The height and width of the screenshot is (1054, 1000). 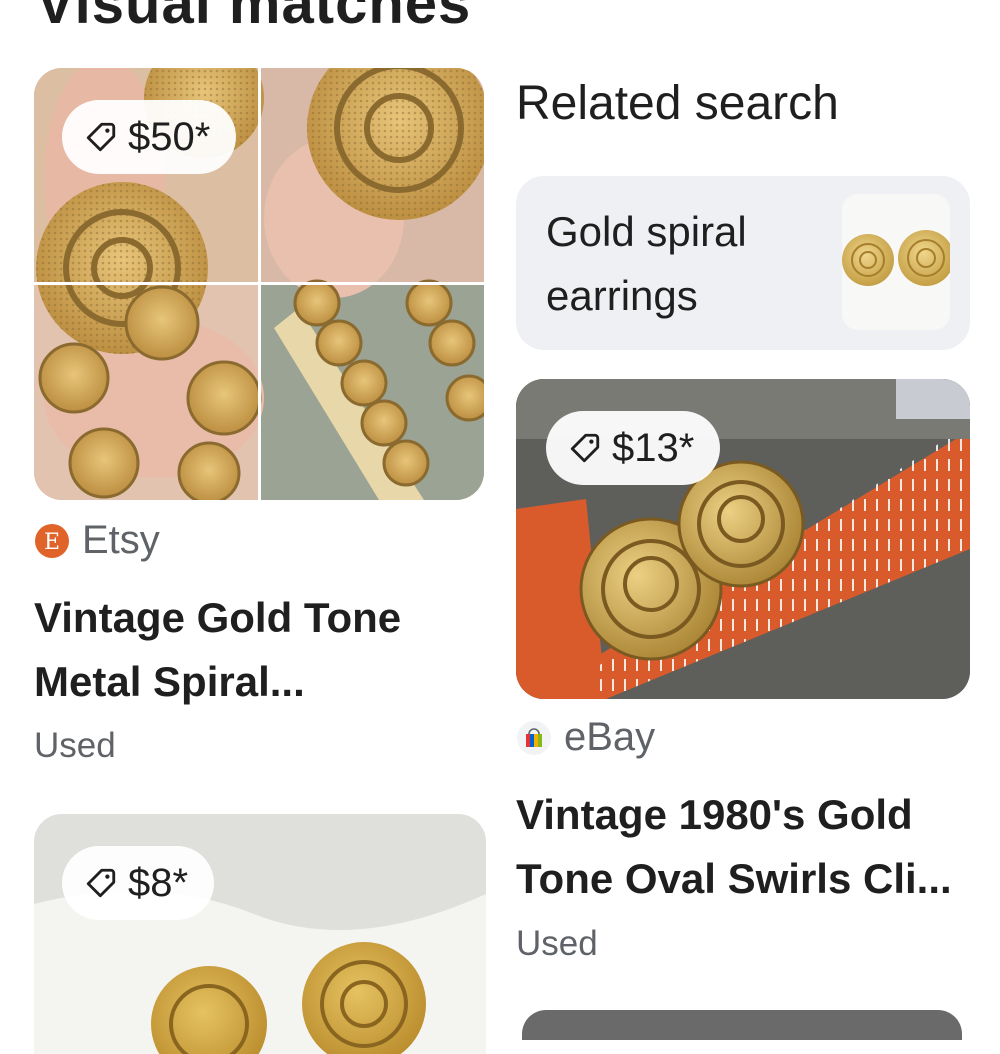 I want to click on ebay-shopping-bag-icon, so click(x=534, y=738).